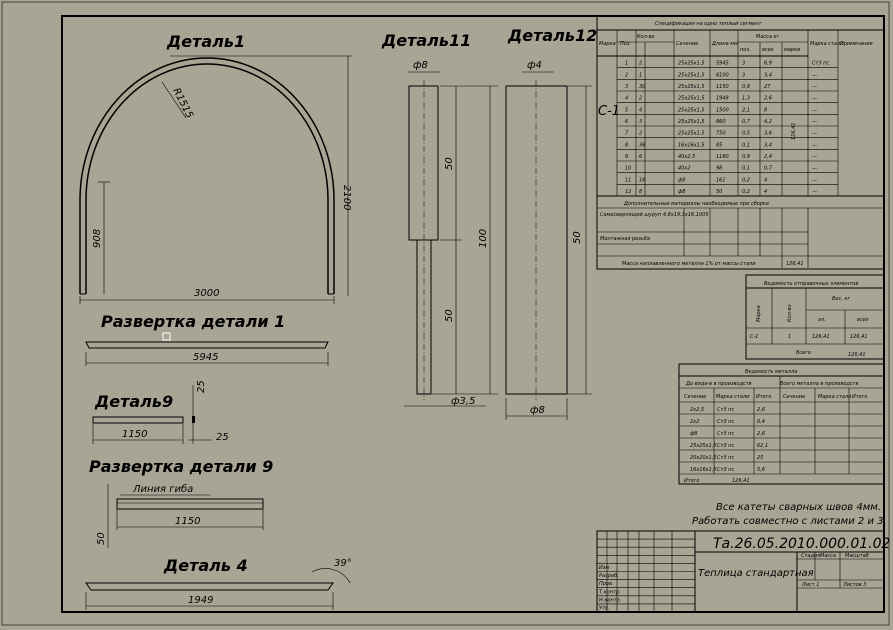 Image resolution: width=893 pixels, height=630 pixels. I want to click on elements-head-total: всех, so click(863, 320).